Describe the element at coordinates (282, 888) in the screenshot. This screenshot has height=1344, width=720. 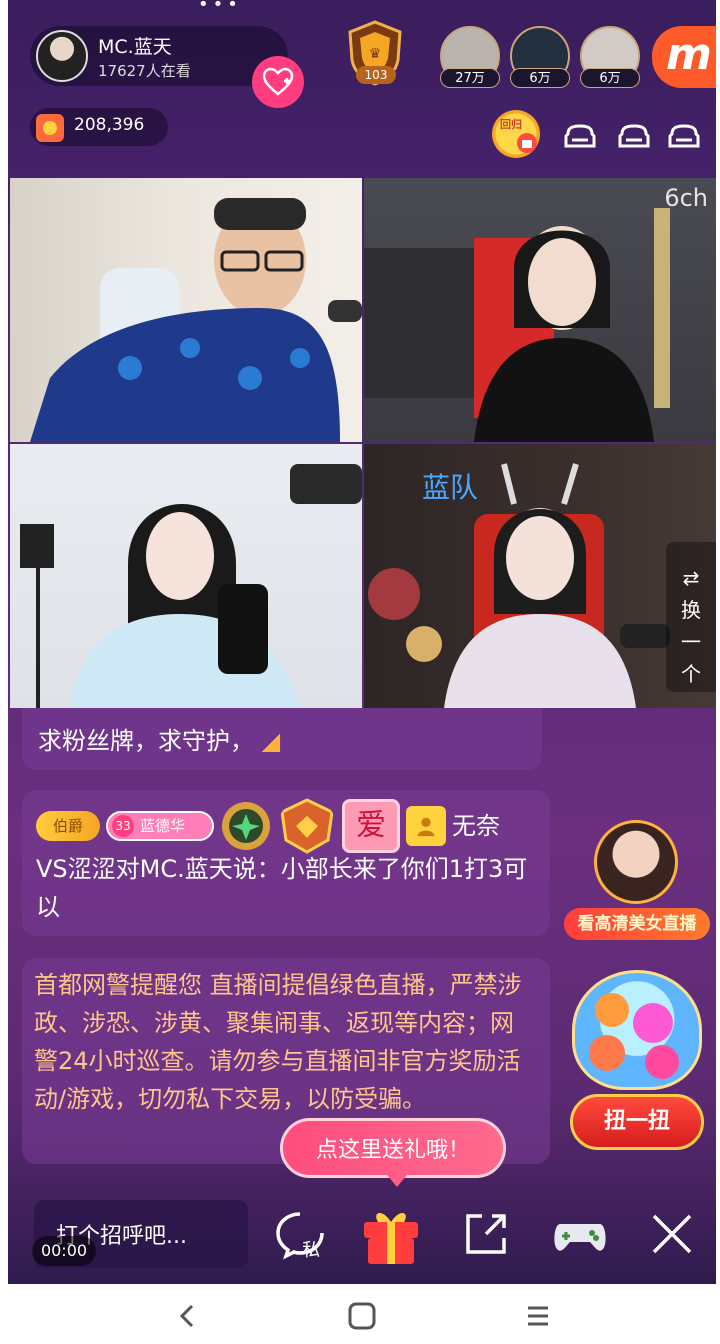
I see `chat-text: VS涩涩对MC.蓝天说：小部长来了你们1打3可以` at that location.